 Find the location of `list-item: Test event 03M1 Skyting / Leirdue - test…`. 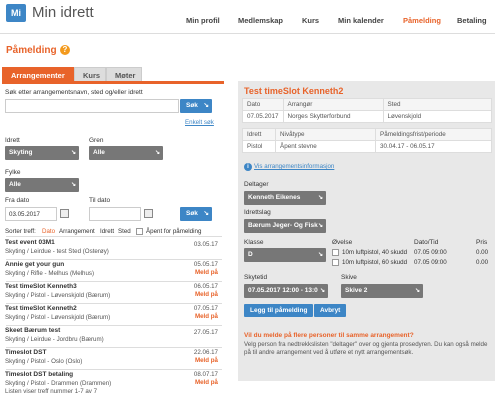

list-item: Test event 03M1 Skyting / Leirdue - test… is located at coordinates (113, 249).